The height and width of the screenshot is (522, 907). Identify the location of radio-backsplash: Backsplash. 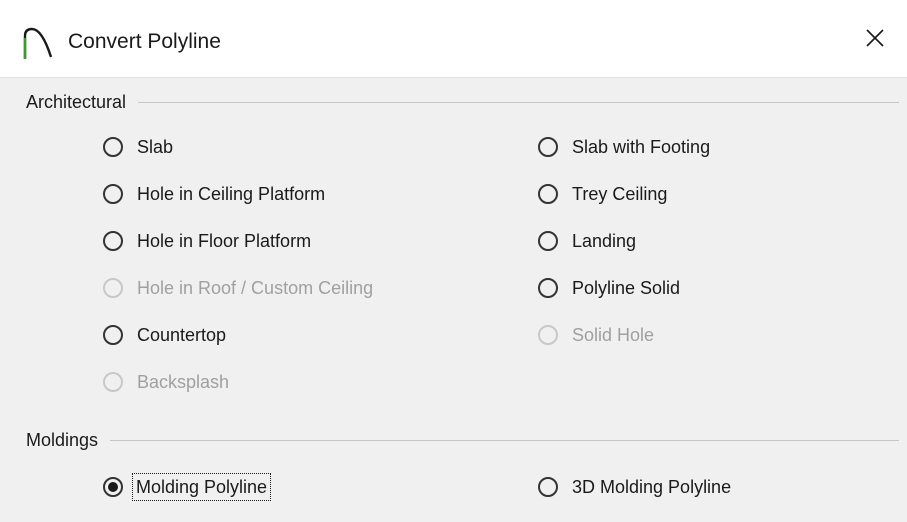
(166, 382).